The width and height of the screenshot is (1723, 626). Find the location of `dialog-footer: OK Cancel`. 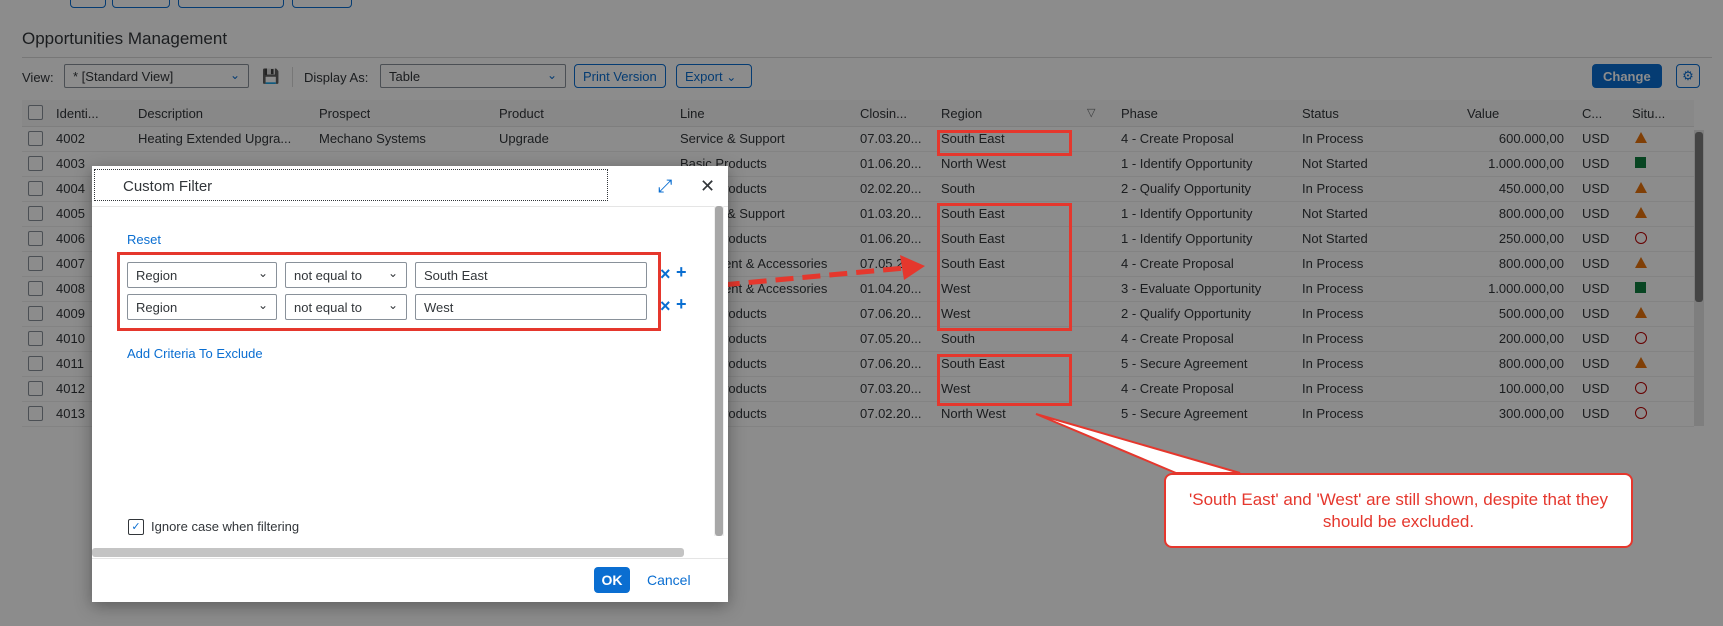

dialog-footer: OK Cancel is located at coordinates (410, 580).